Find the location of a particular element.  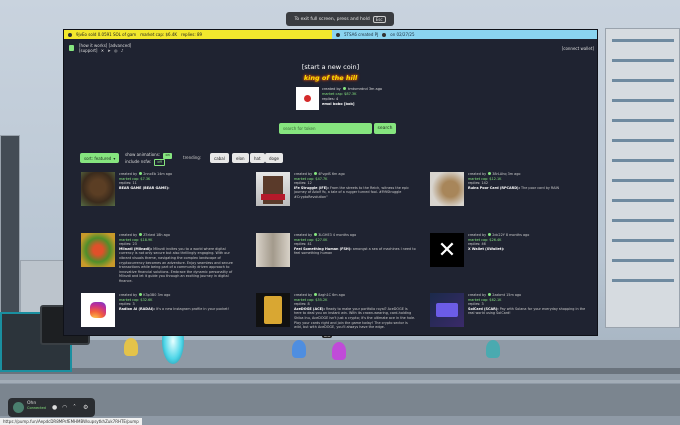

coin-creator: 2zabmt is located at coordinates (498, 295).